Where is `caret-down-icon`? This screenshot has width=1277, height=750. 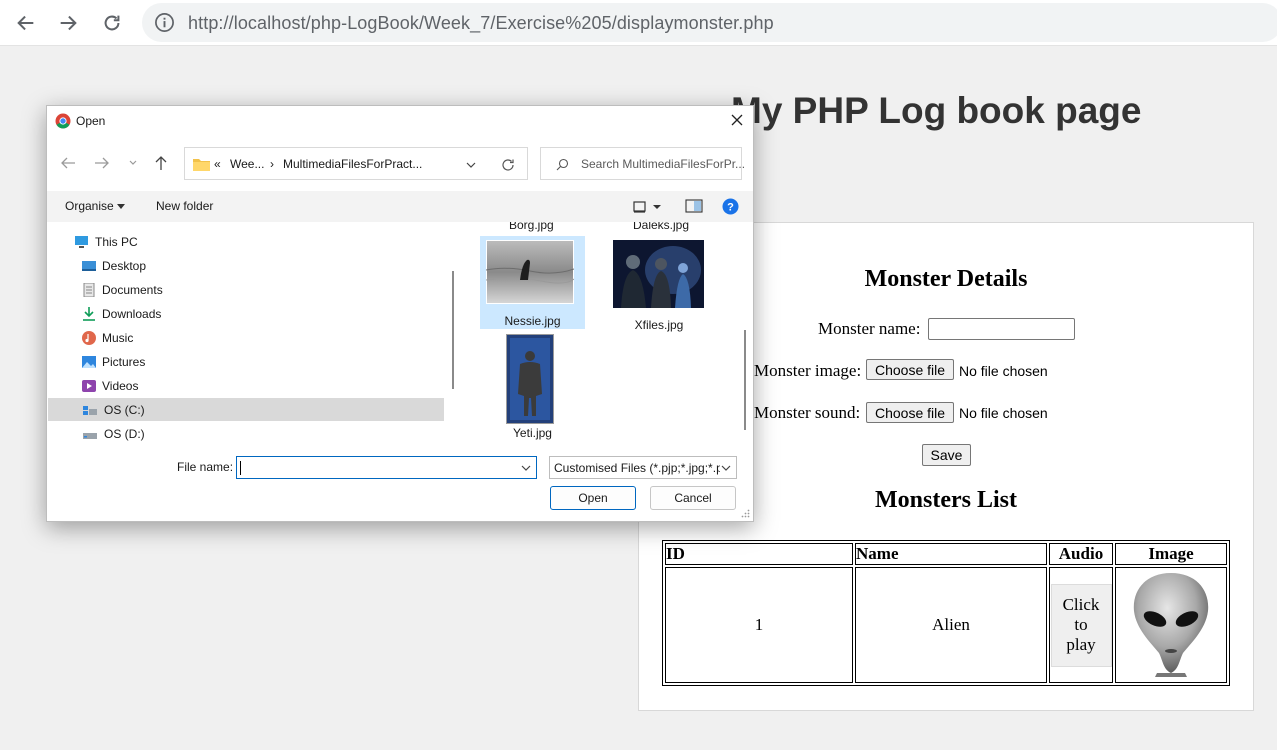 caret-down-icon is located at coordinates (121, 206).